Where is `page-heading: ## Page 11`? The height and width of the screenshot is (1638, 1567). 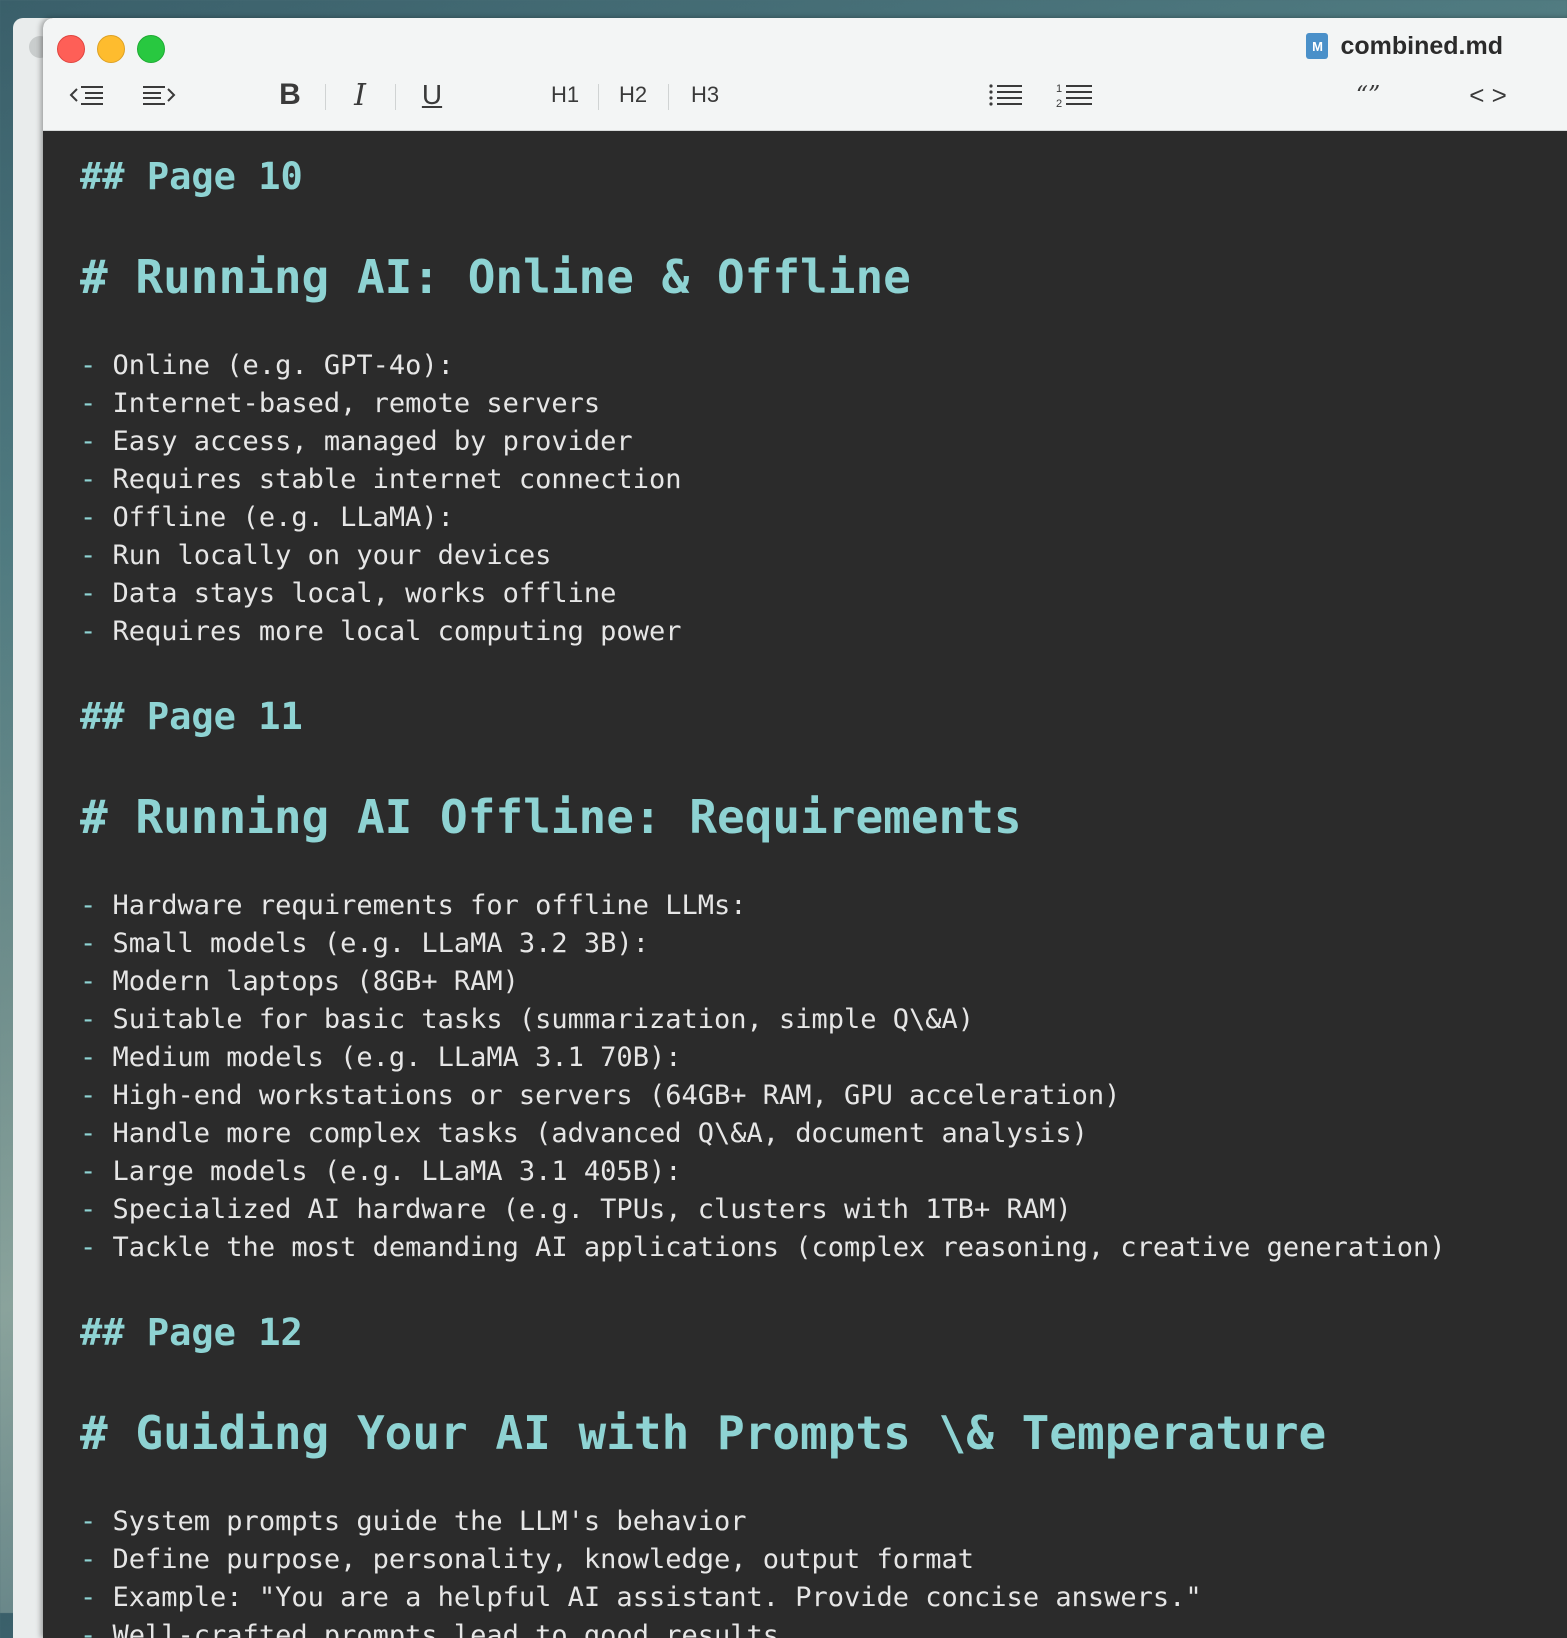
page-heading: ## Page 11 is located at coordinates (191, 716).